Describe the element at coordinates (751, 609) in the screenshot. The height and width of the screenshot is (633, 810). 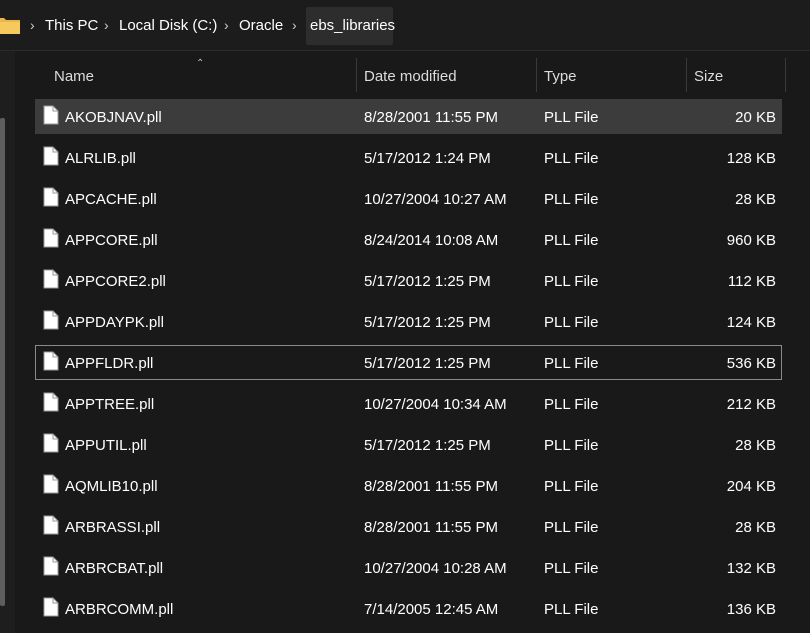
I see `file-size: 136 KB` at that location.